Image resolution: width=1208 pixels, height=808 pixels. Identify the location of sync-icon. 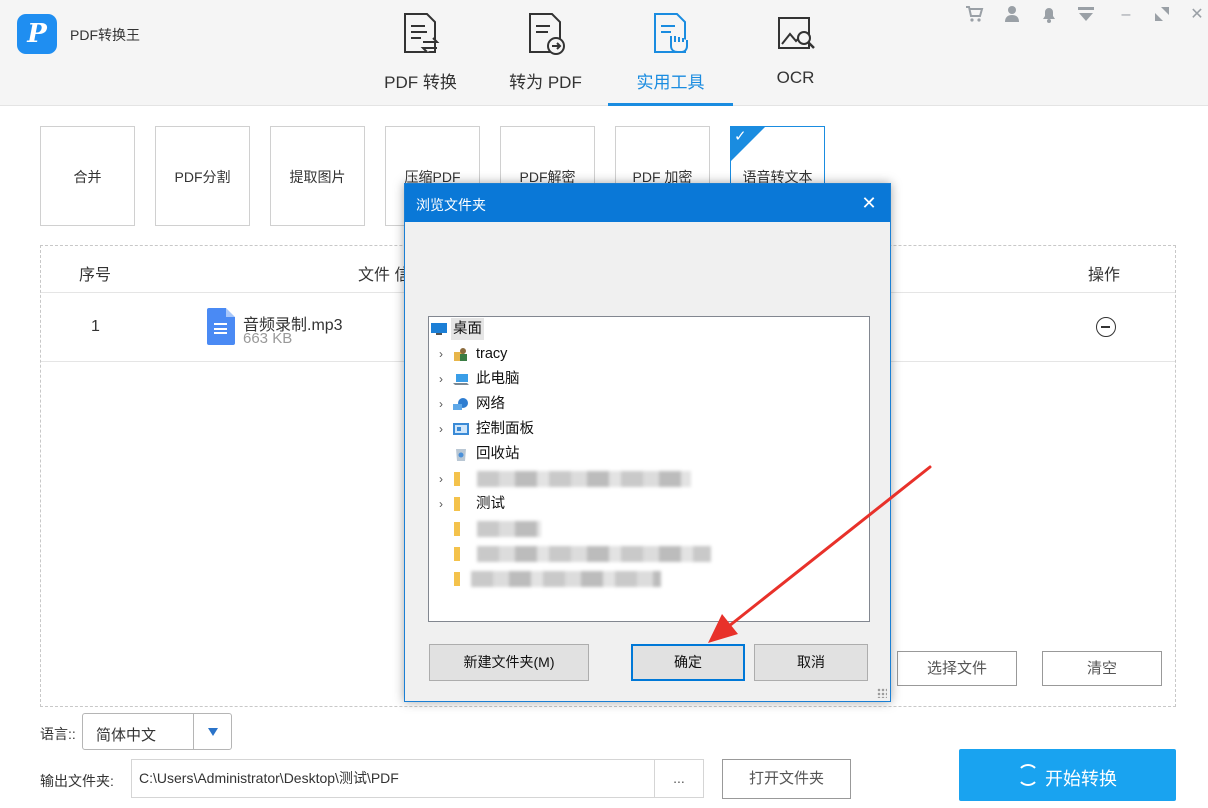
(1028, 775).